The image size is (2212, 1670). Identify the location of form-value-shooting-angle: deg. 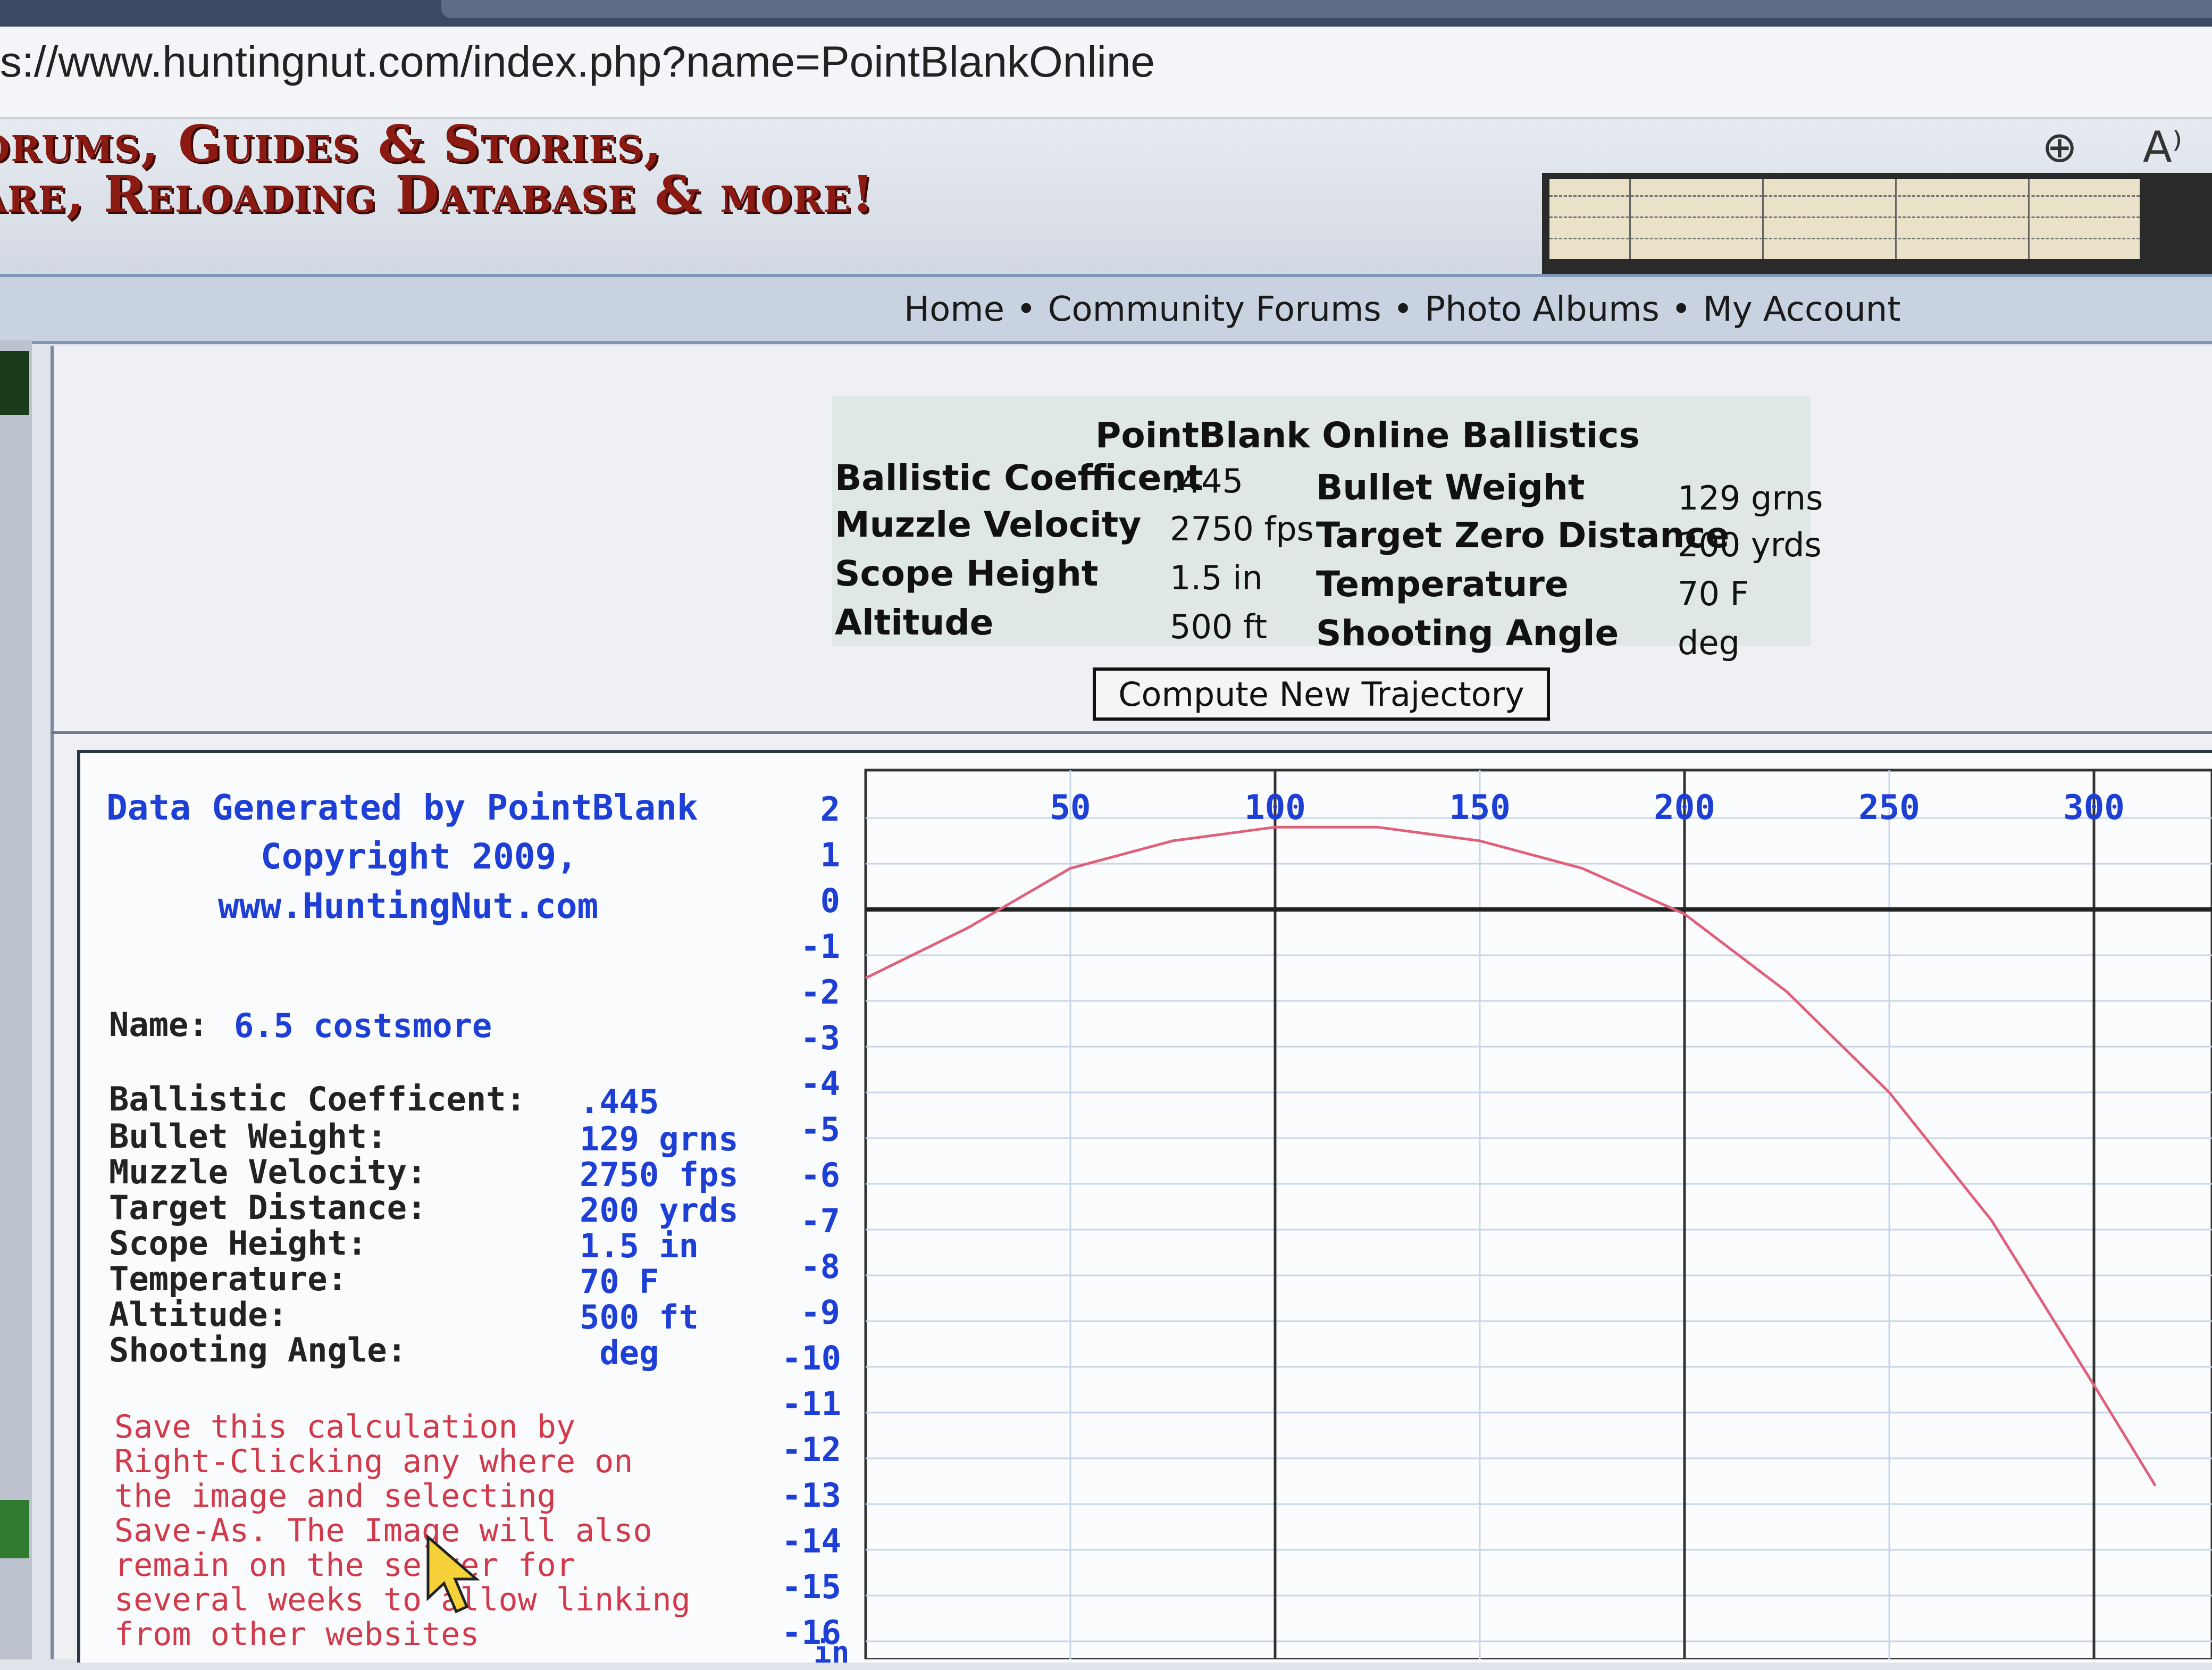
(1709, 642).